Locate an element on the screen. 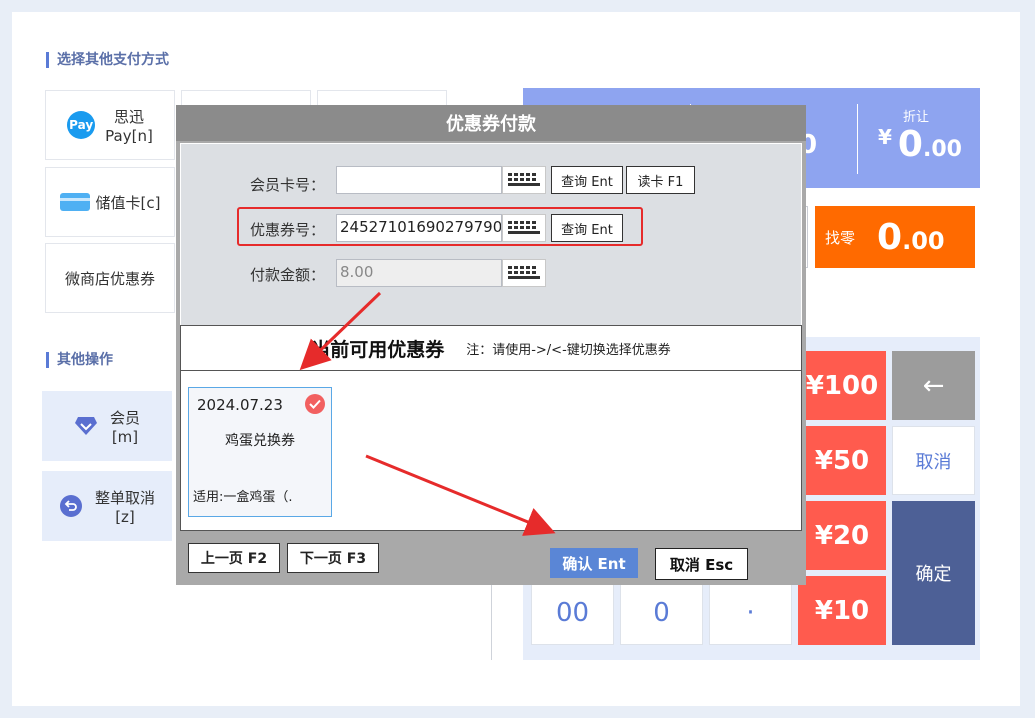 Image resolution: width=1035 pixels, height=718 pixels. column-divider is located at coordinates (491, 622).